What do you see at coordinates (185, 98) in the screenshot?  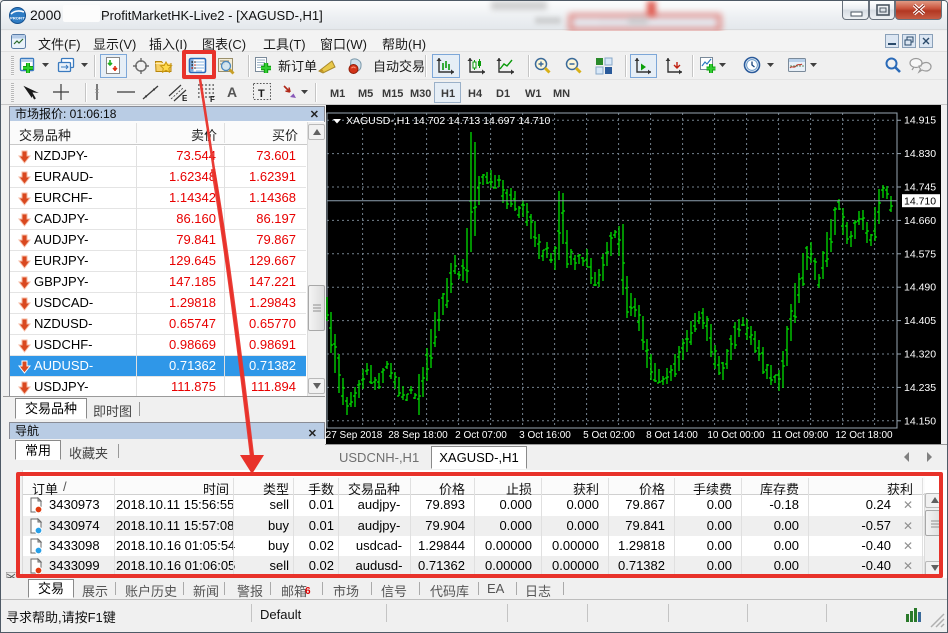 I see `svg-text: E` at bounding box center [185, 98].